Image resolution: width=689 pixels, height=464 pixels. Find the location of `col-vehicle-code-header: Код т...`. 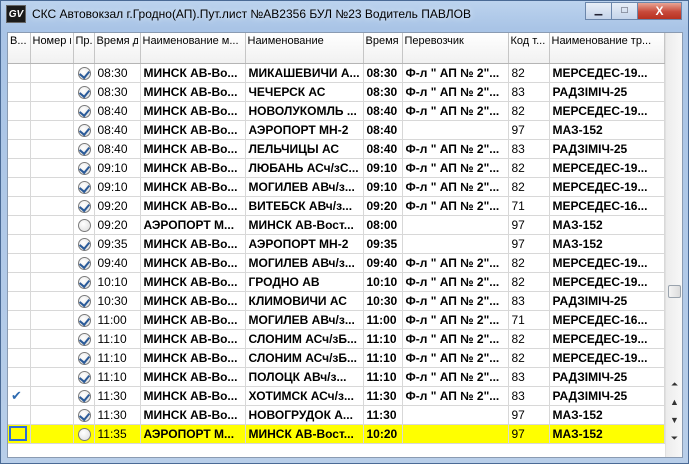

col-vehicle-code-header: Код т... is located at coordinates (529, 48).